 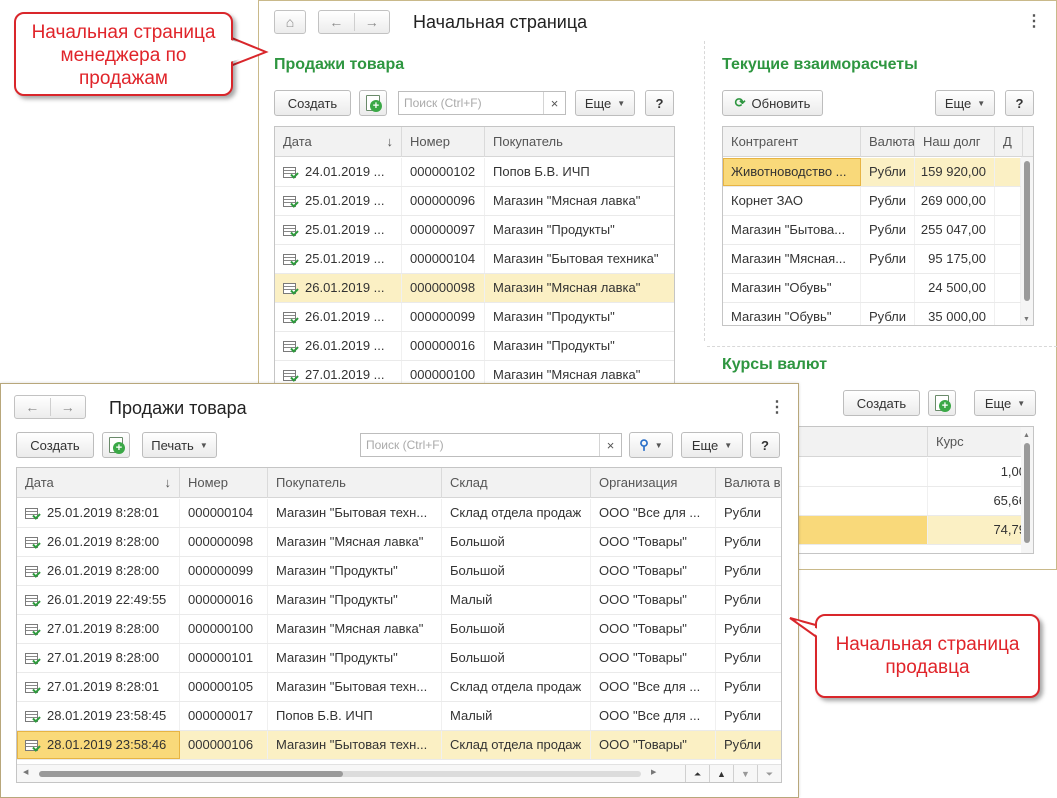 I want to click on column-header-currency: Валюта, so click(x=888, y=142).